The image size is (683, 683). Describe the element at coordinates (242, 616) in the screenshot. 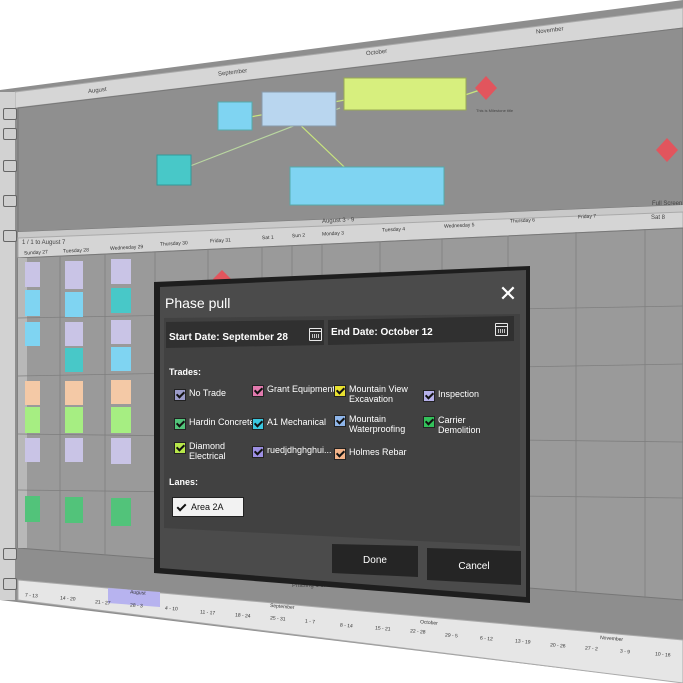

I see `timeline-tick: 18 - 24` at that location.